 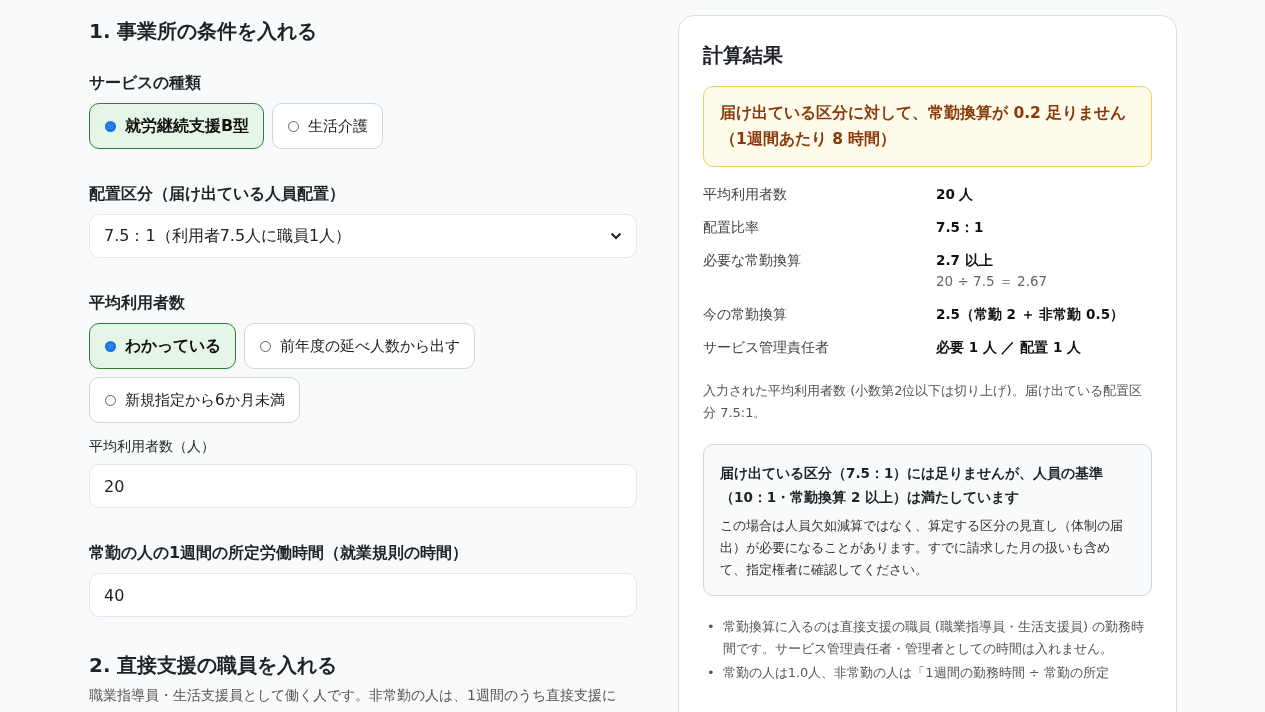 What do you see at coordinates (960, 227) in the screenshot?
I see `result-value: 7.5：1` at bounding box center [960, 227].